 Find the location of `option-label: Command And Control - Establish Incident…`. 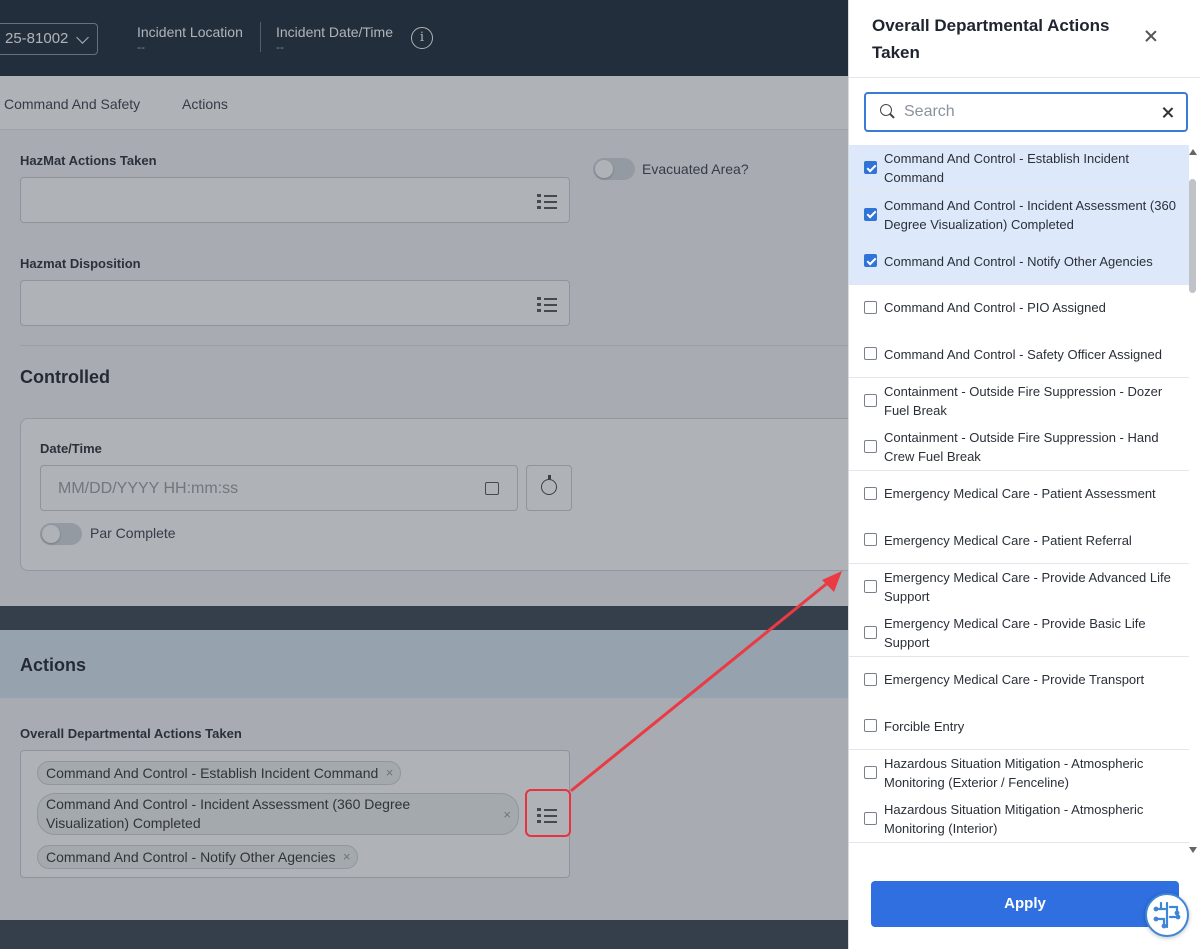

option-label: Command And Control - Establish Incident… is located at coordinates (1006, 168).